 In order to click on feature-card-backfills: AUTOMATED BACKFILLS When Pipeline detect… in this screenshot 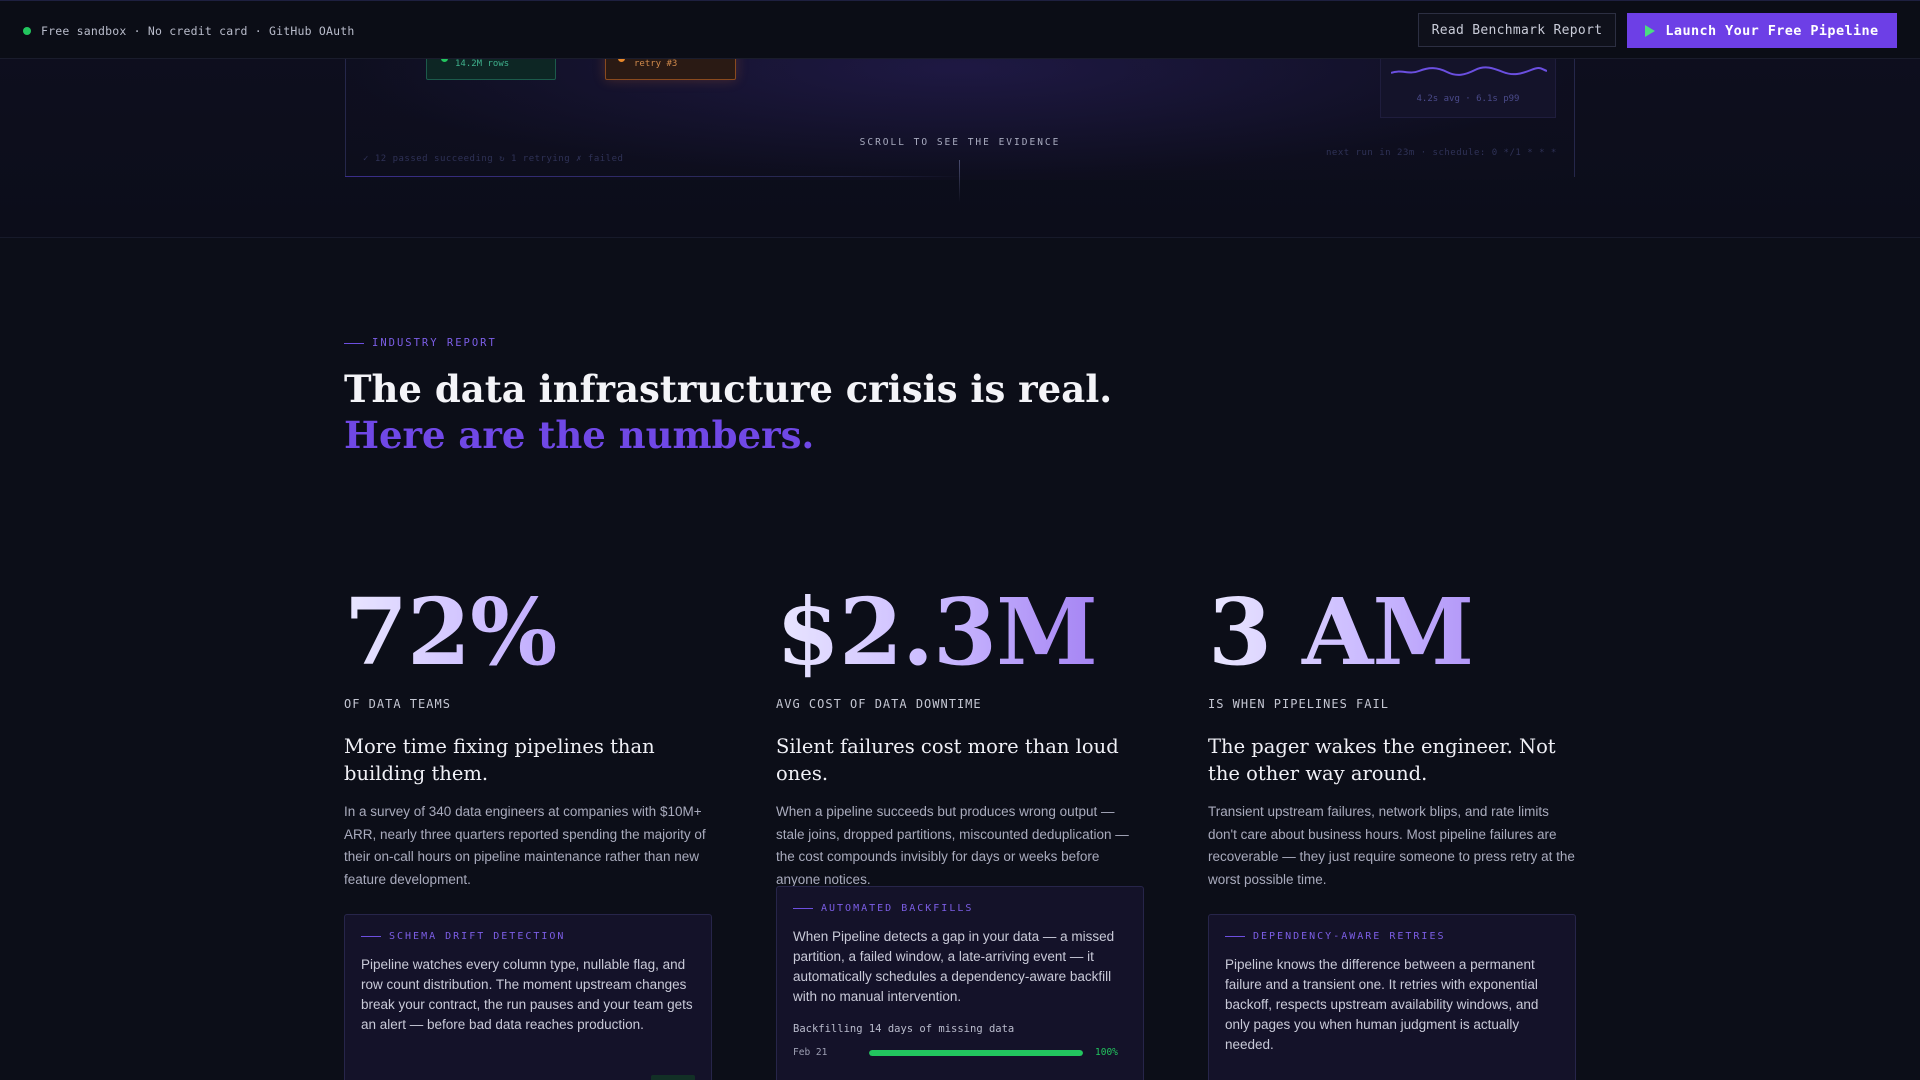, I will do `click(960, 983)`.